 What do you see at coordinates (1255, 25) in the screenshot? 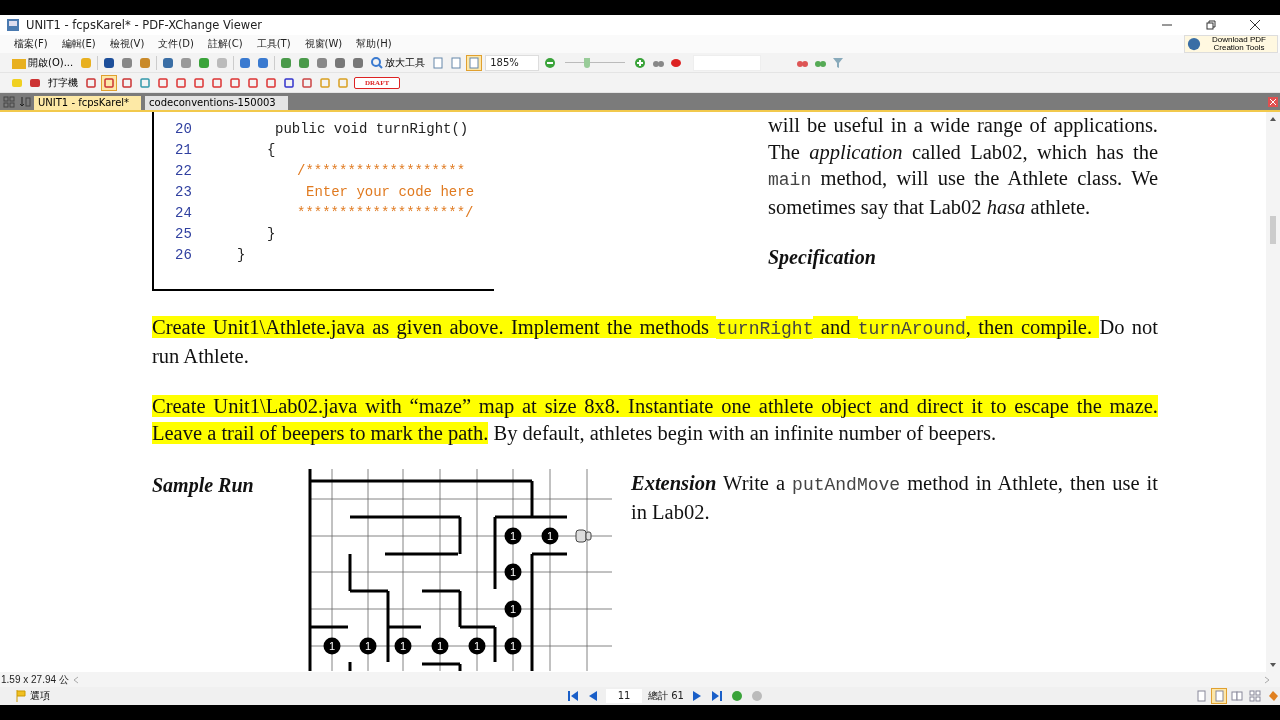
I see `close-icon` at bounding box center [1255, 25].